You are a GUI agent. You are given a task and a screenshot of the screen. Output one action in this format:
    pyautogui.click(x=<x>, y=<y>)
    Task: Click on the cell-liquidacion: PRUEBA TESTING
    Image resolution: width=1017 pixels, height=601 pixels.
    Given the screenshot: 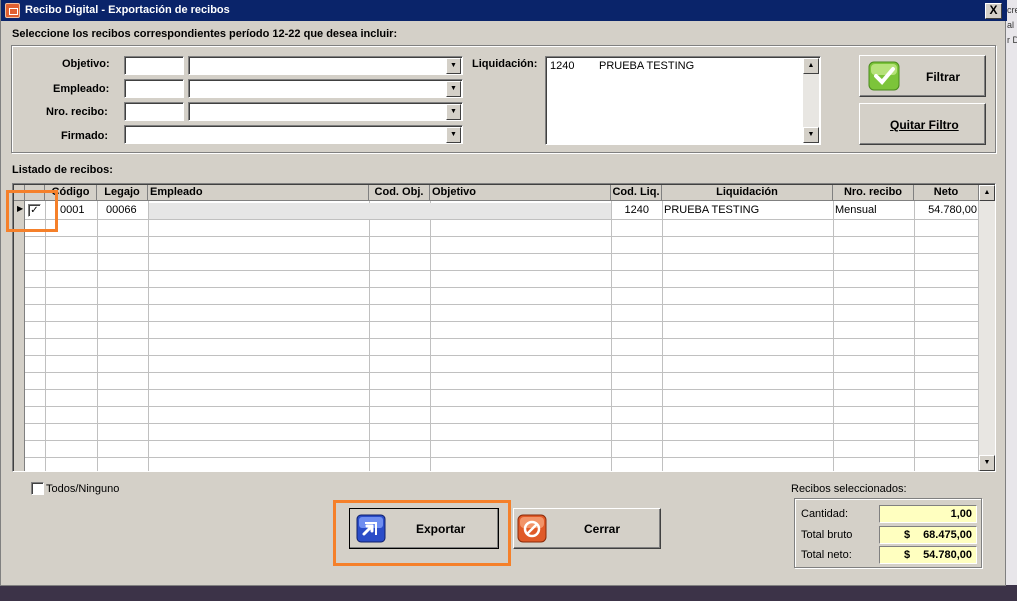 What is the action you would take?
    pyautogui.click(x=748, y=211)
    